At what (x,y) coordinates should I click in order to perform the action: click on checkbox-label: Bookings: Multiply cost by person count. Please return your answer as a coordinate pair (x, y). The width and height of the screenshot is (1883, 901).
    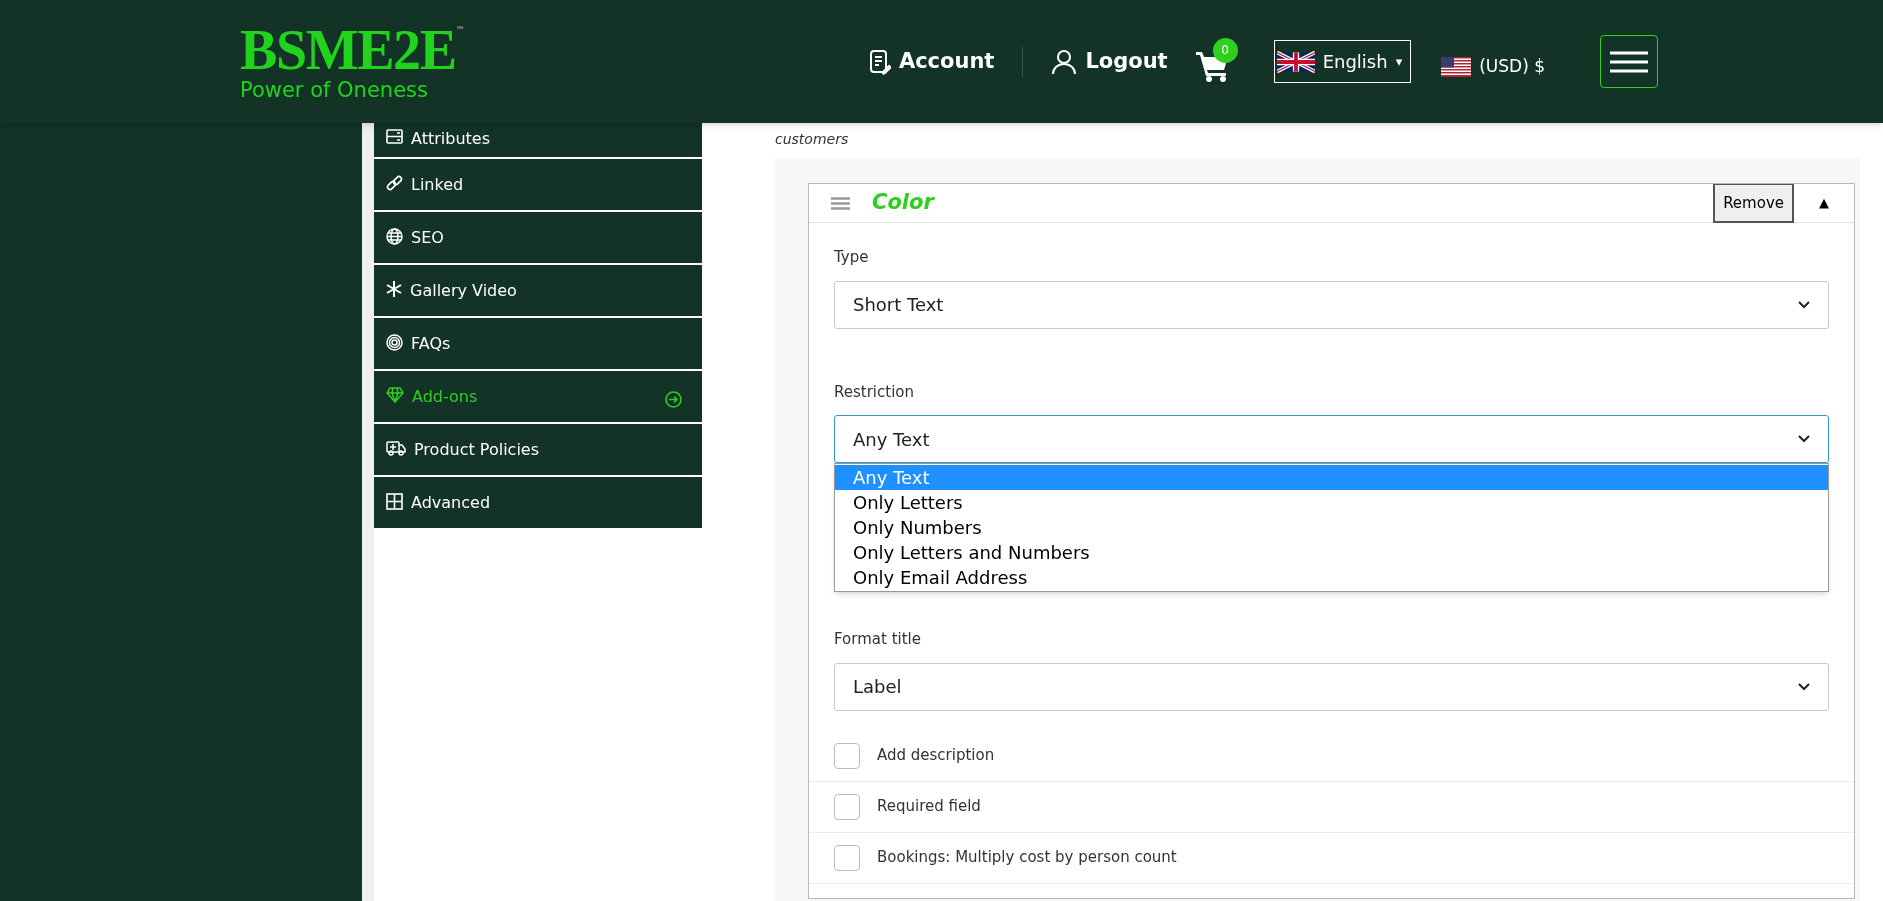
    Looking at the image, I should click on (1027, 858).